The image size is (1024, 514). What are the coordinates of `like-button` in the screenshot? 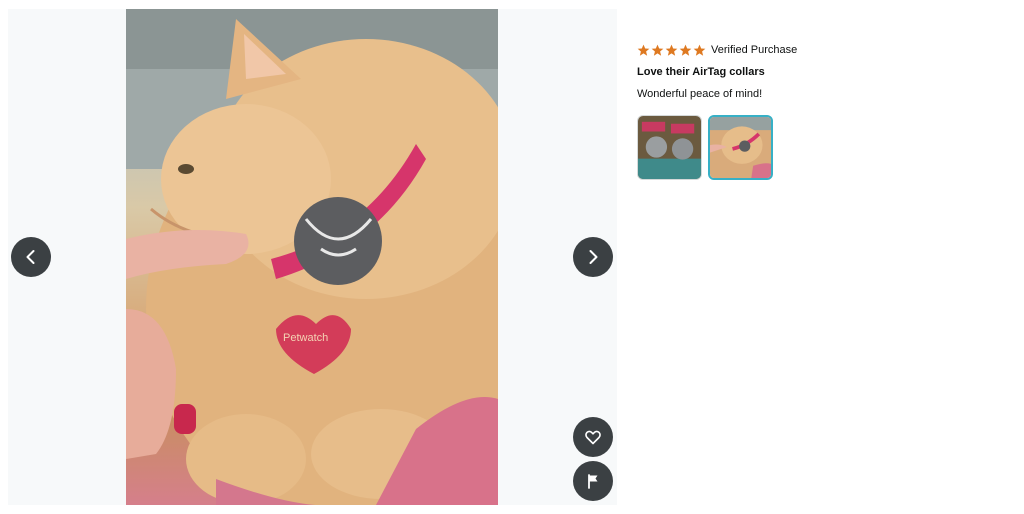 It's located at (593, 437).